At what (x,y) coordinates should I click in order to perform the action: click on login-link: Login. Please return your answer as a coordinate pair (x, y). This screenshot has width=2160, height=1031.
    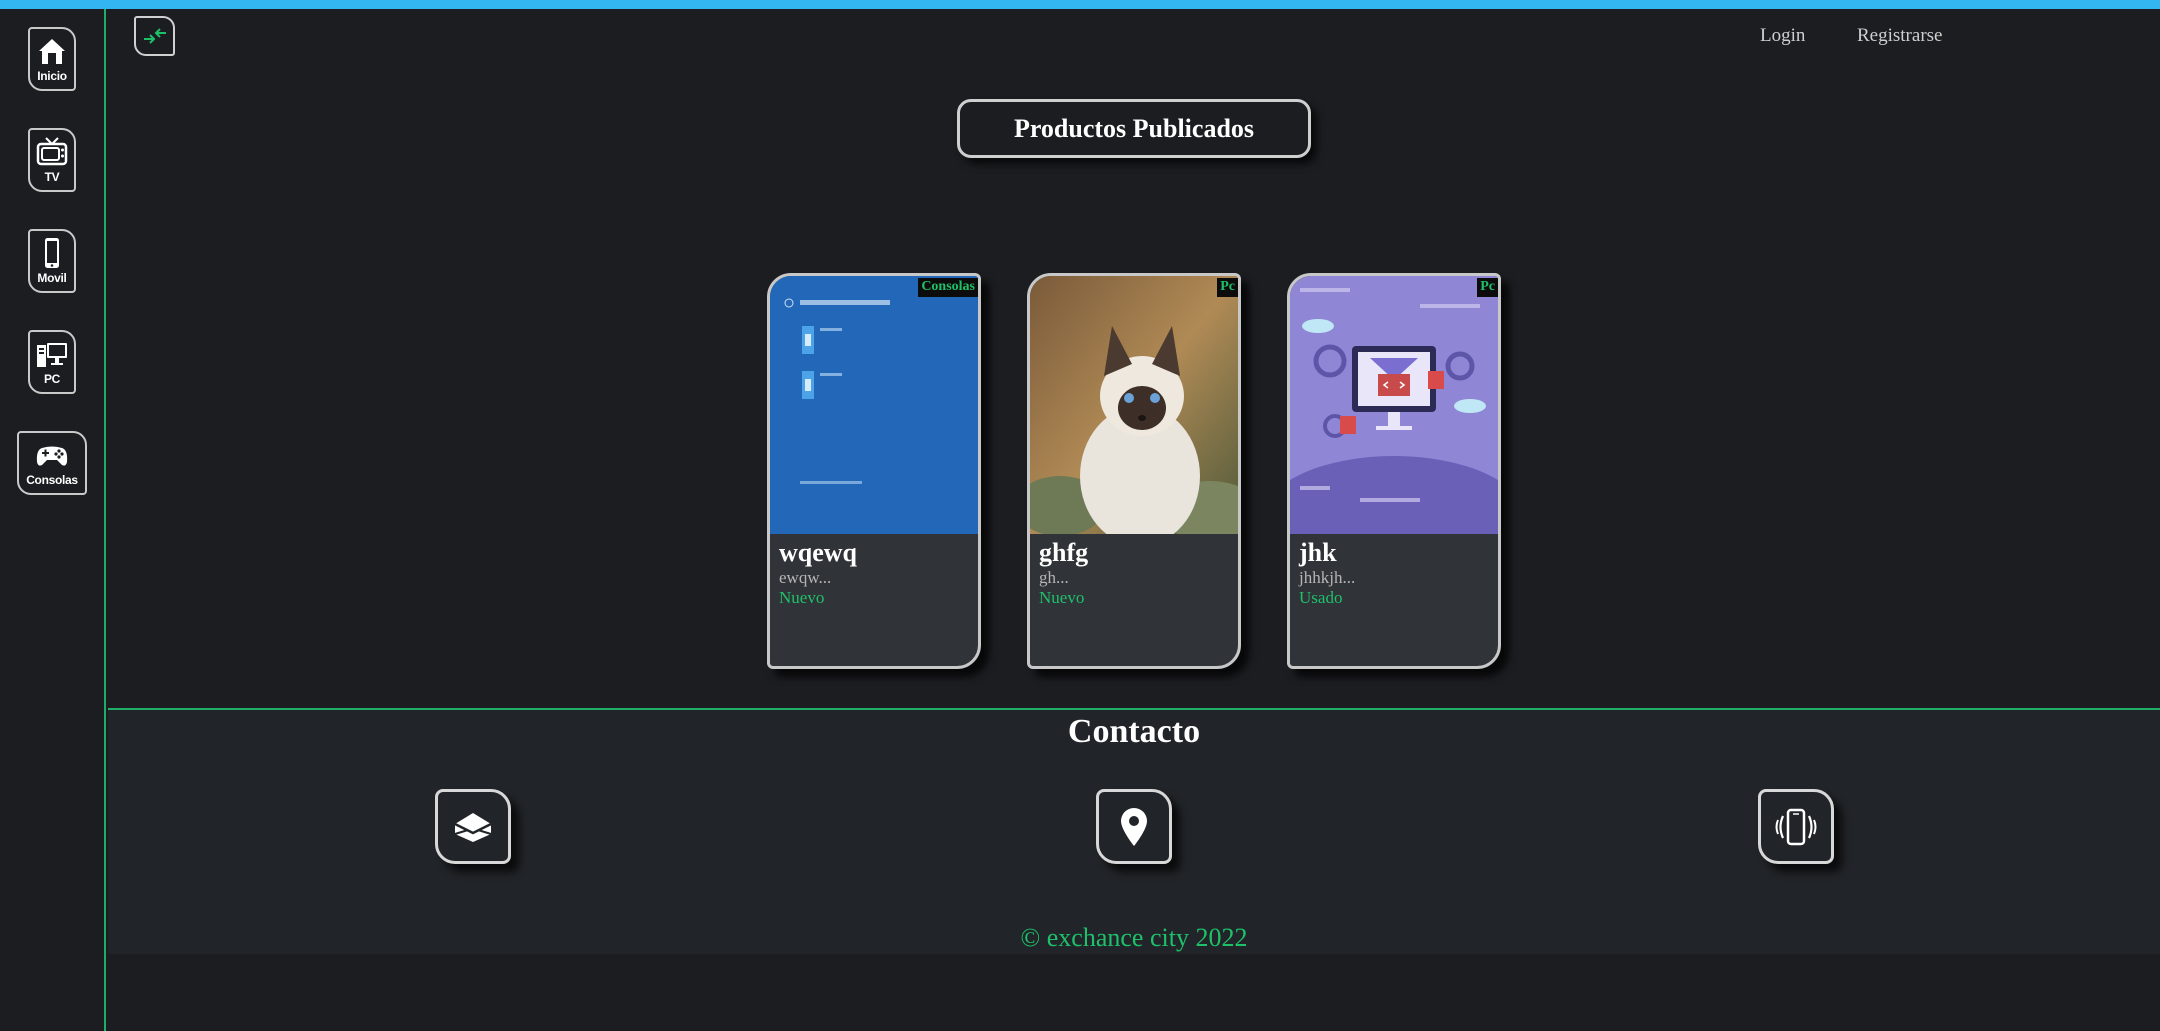
    Looking at the image, I should click on (1782, 36).